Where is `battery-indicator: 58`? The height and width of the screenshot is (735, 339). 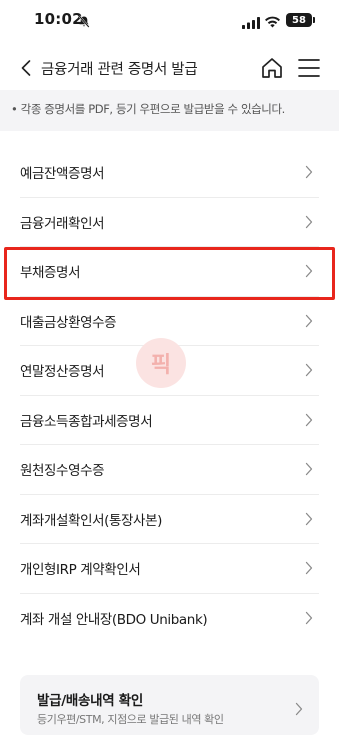 battery-indicator: 58 is located at coordinates (299, 20).